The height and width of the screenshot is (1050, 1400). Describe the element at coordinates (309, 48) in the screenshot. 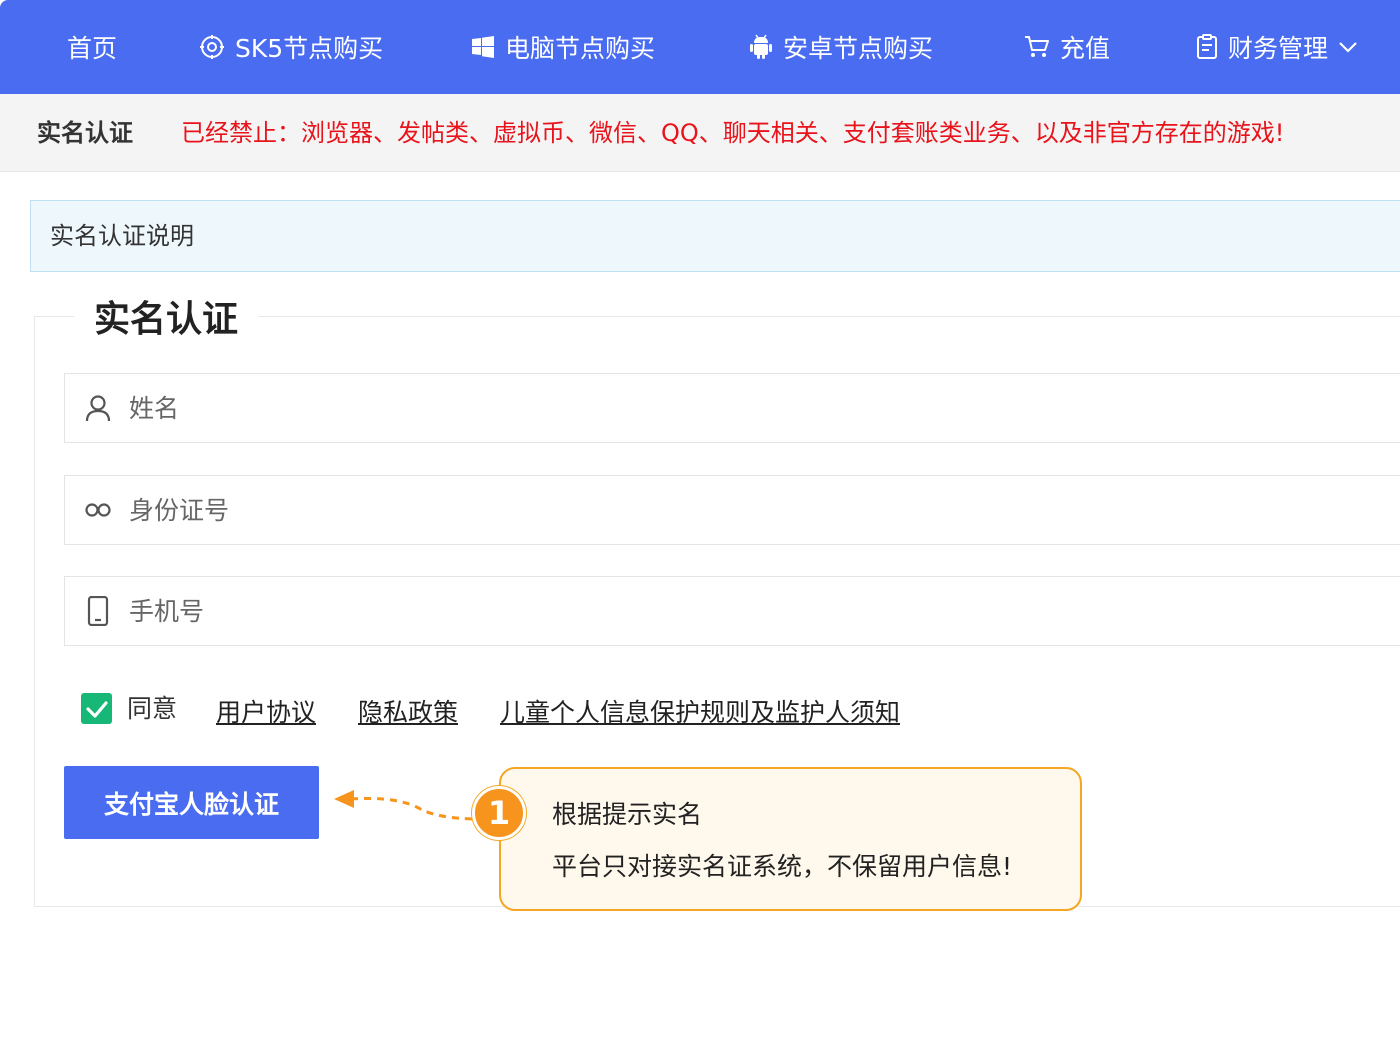

I see `nav-item-label: SK5节点购买` at that location.